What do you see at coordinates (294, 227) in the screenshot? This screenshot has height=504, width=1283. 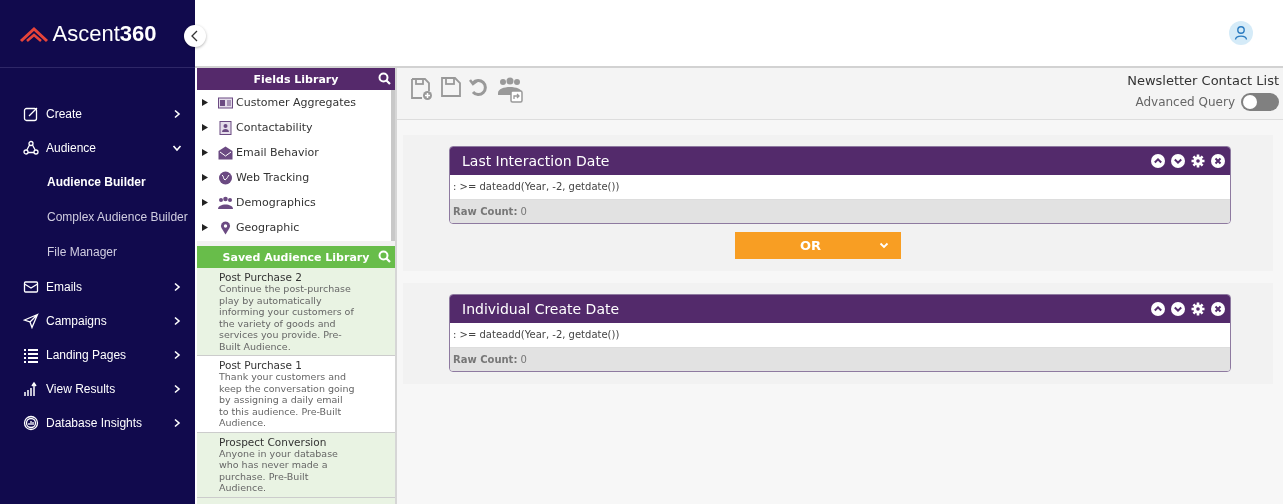 I see `tree-item: Geographic` at bounding box center [294, 227].